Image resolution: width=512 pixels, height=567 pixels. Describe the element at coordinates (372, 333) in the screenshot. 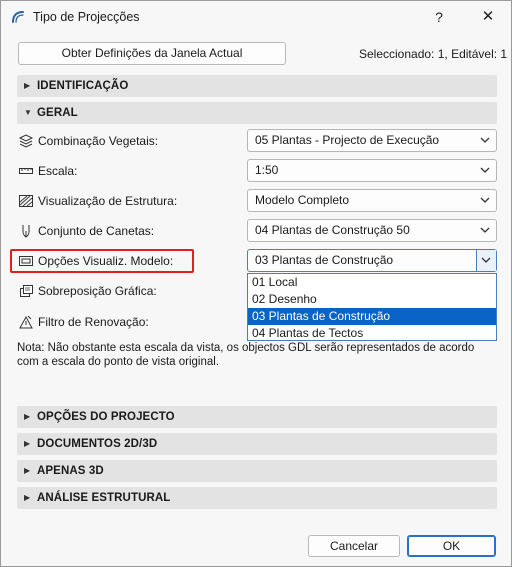

I see `dropdown-option: 04 Plantas de Tectos` at that location.